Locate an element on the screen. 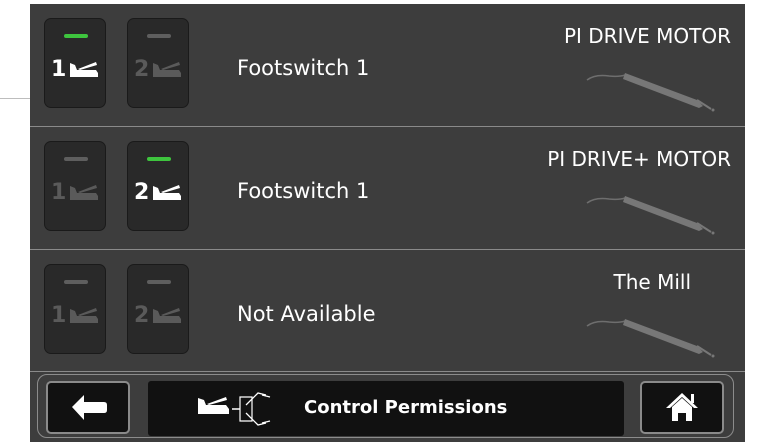 Image resolution: width=761 pixels, height=447 pixels. home-icon is located at coordinates (682, 407).